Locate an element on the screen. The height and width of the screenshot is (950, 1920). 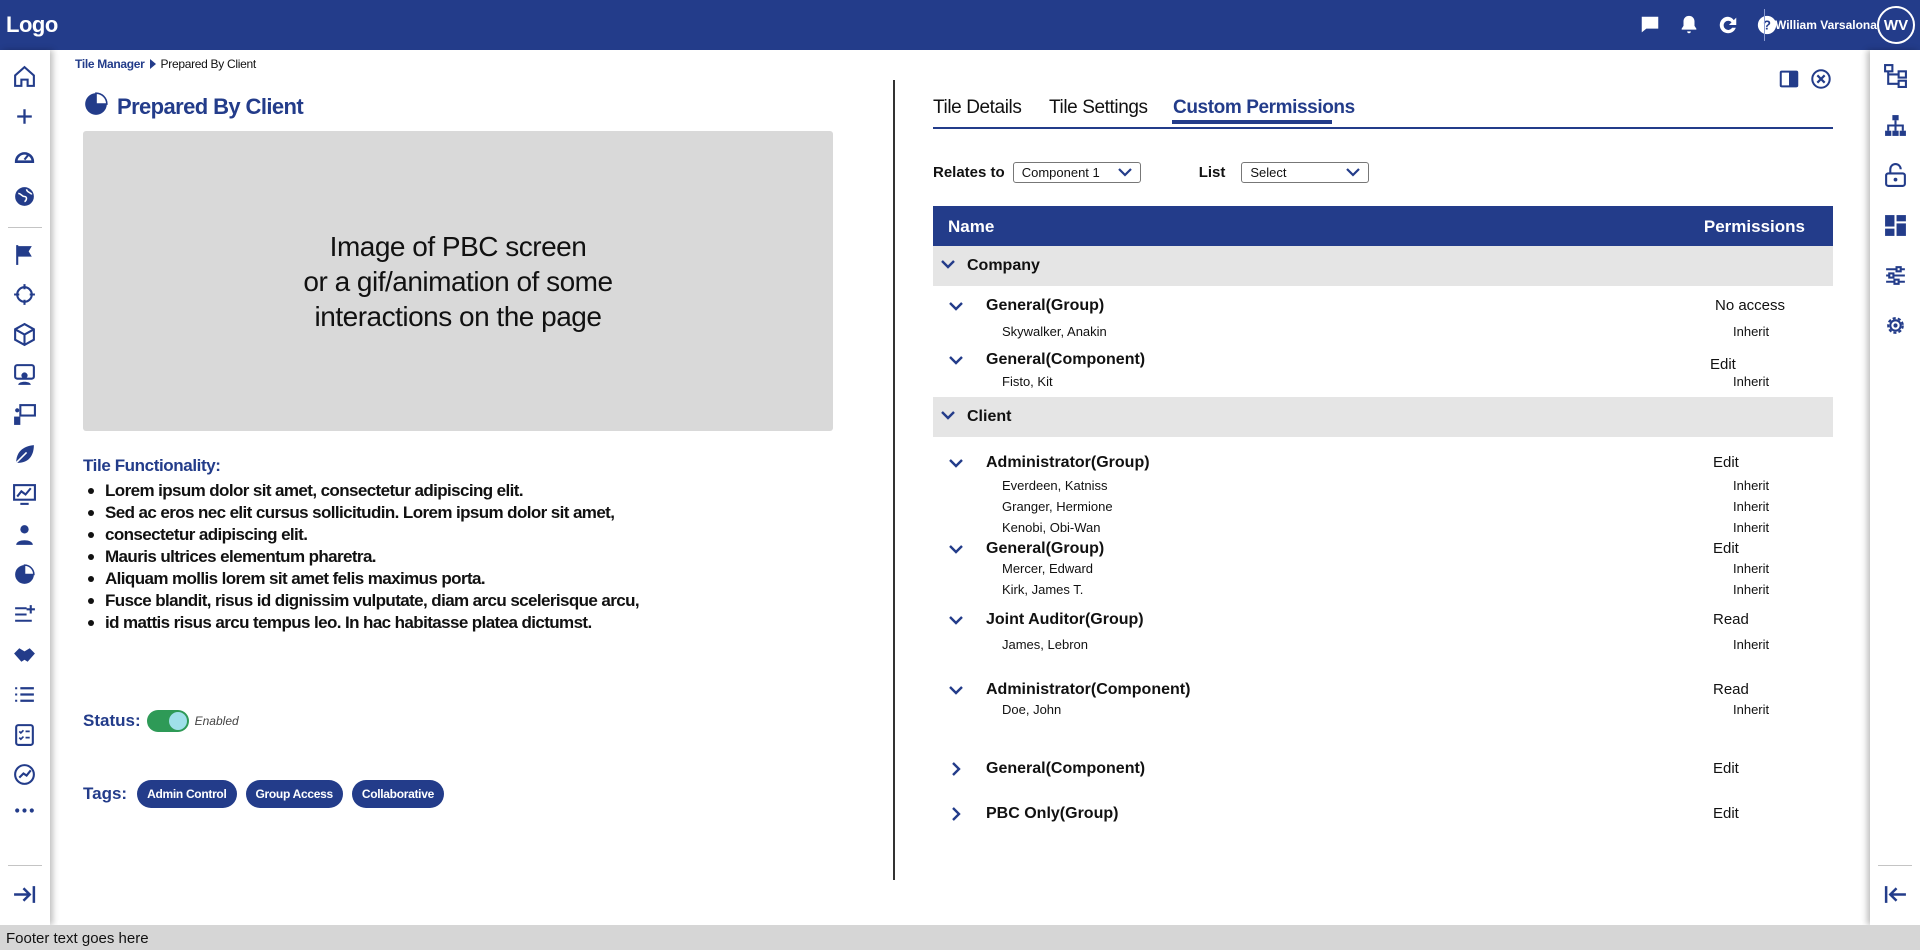
member-row: Mercer, Edward Inherit is located at coordinates (1383, 570).